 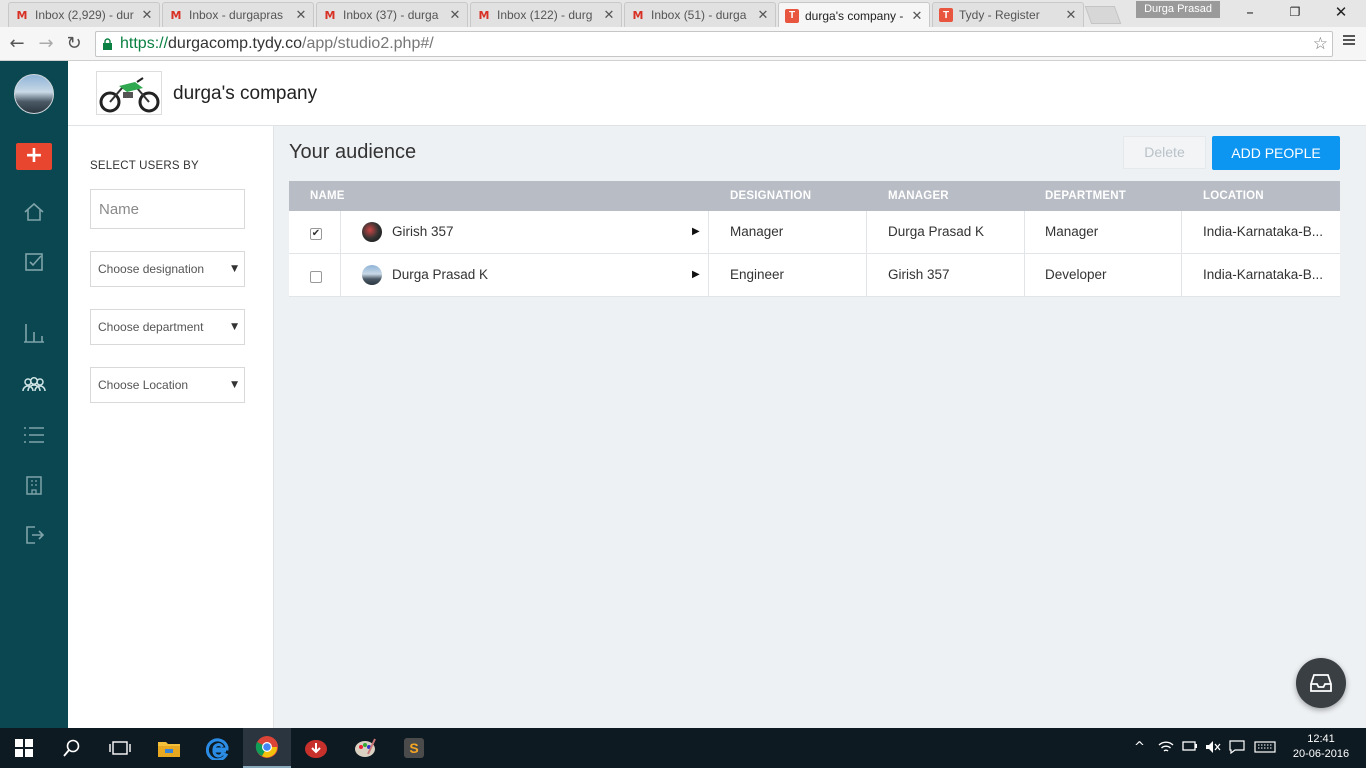 What do you see at coordinates (1190, 748) in the screenshot?
I see `battery-icon` at bounding box center [1190, 748].